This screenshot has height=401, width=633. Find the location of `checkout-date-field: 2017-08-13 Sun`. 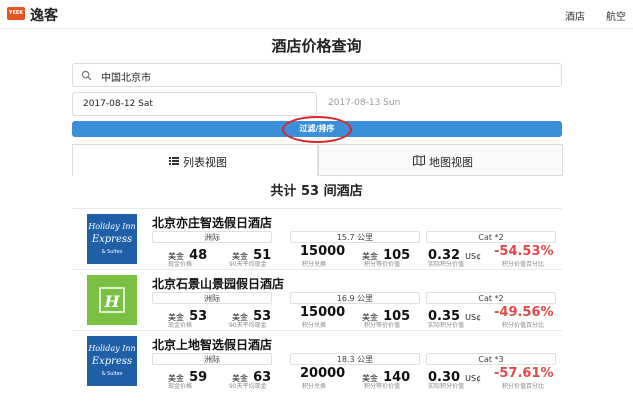

checkout-date-field: 2017-08-13 Sun is located at coordinates (440, 104).